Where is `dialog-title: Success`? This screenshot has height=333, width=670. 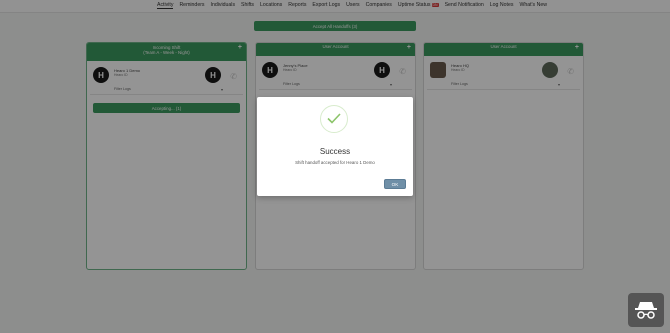
dialog-title: Success is located at coordinates (335, 151).